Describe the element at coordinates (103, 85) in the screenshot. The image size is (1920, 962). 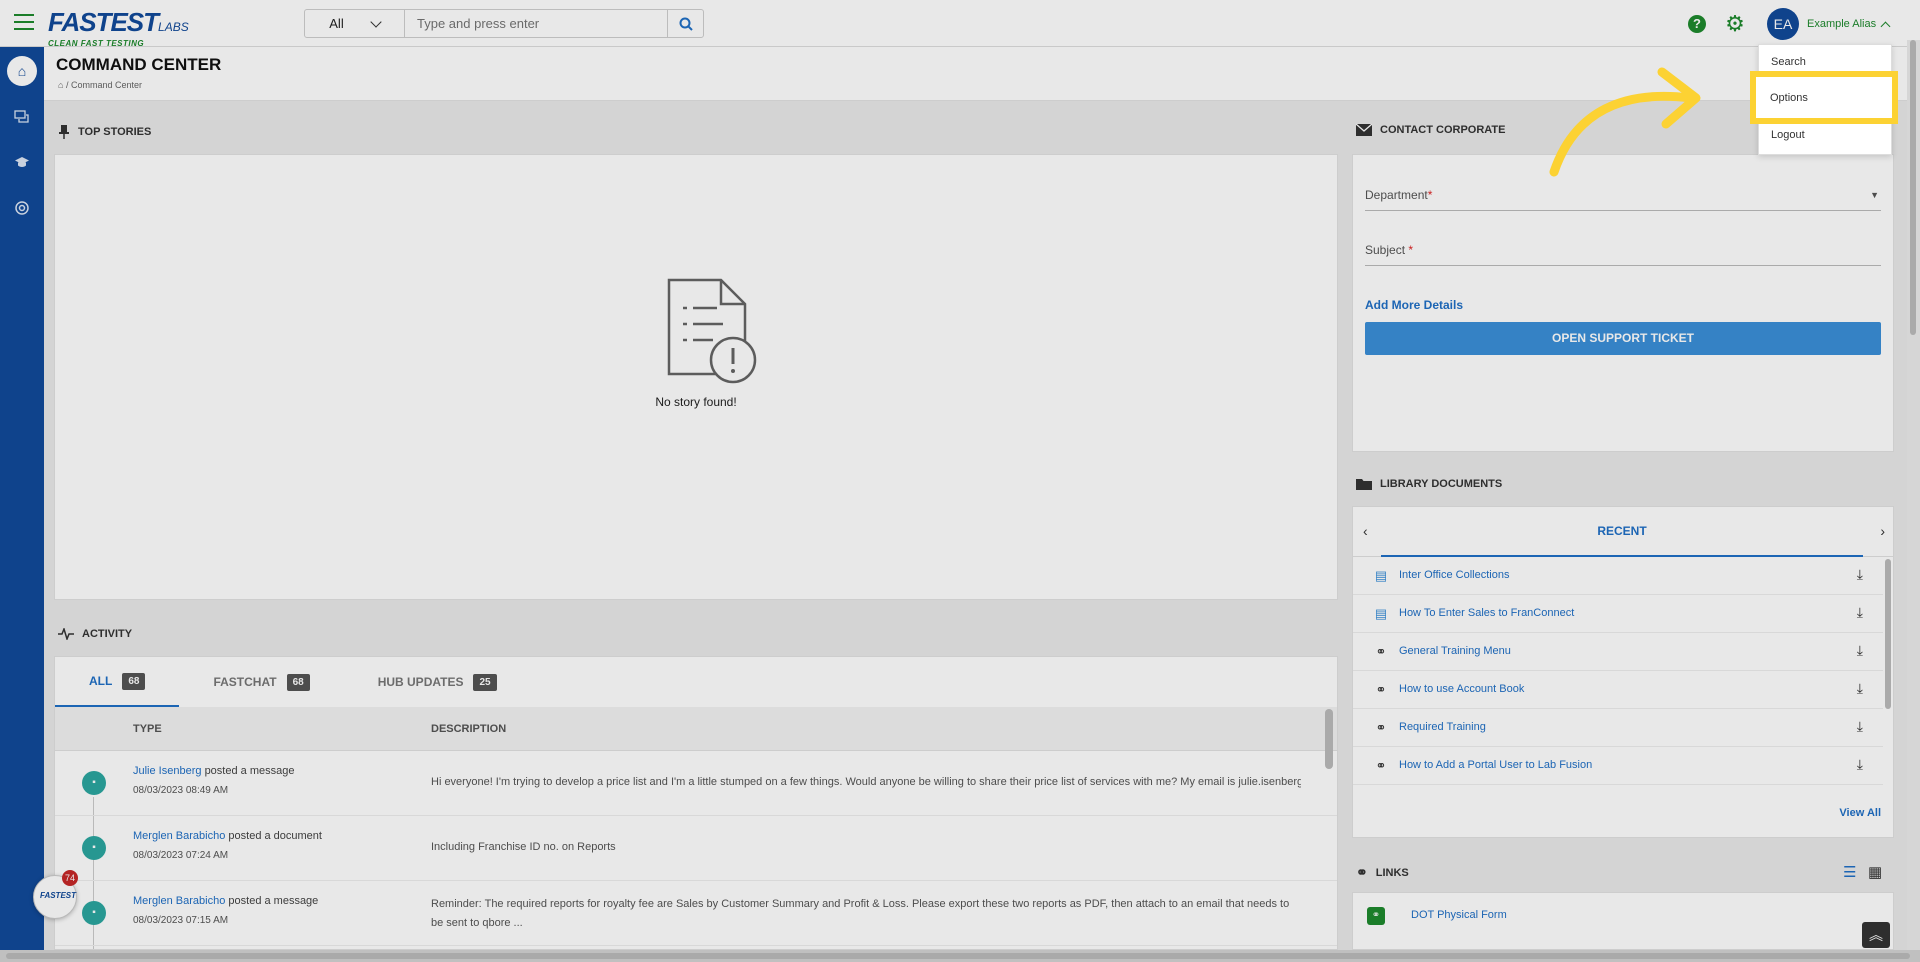
I see `breadcrumb-current: / Command Center` at that location.